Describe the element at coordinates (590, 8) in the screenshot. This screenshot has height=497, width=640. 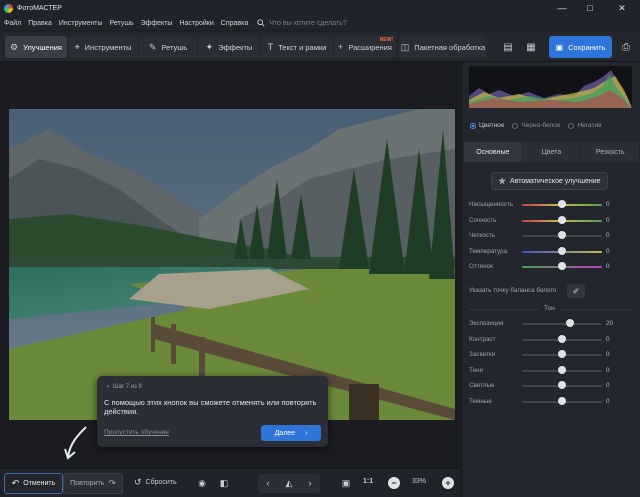
I see `maximize-icon: □` at that location.